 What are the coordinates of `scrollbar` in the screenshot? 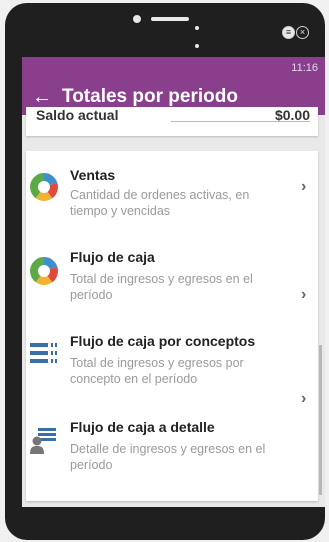 It's located at (320, 420).